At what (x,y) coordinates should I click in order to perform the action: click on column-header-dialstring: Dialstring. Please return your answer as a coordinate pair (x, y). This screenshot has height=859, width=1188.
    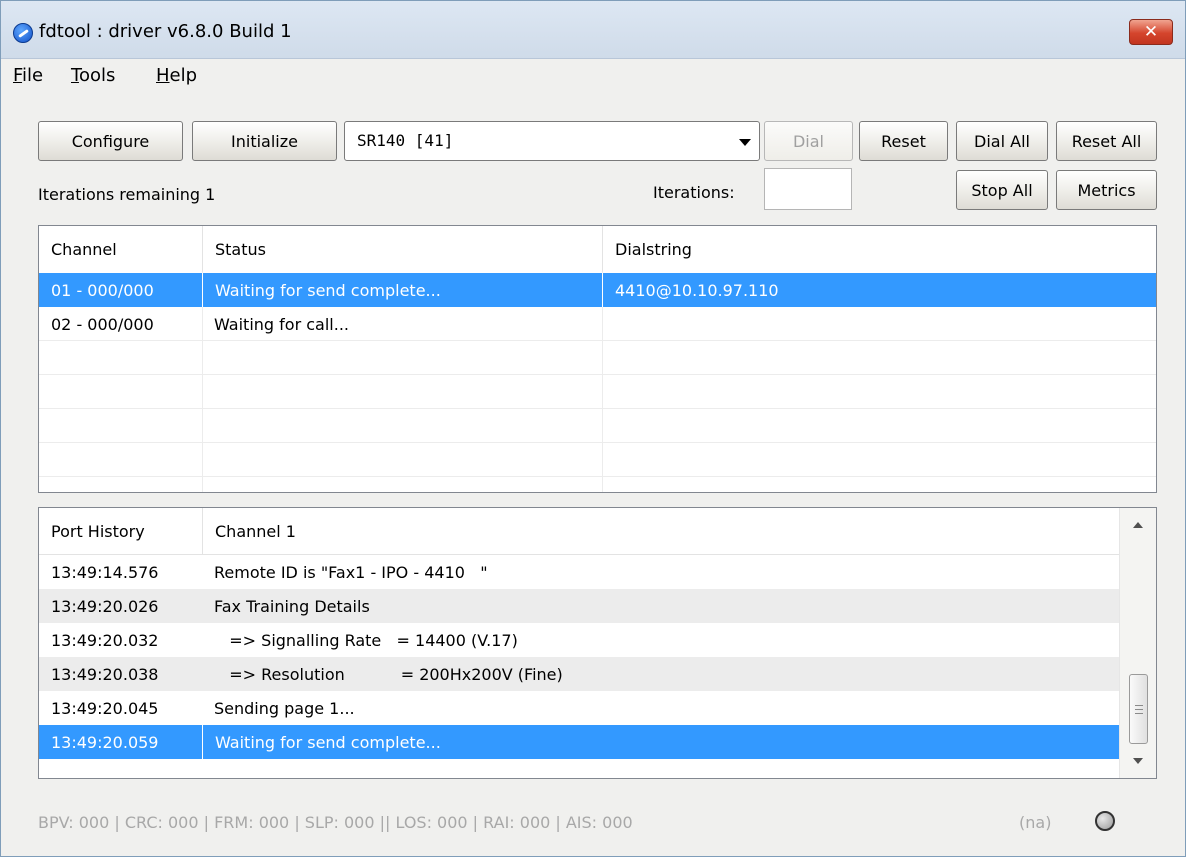
    Looking at the image, I should click on (879, 249).